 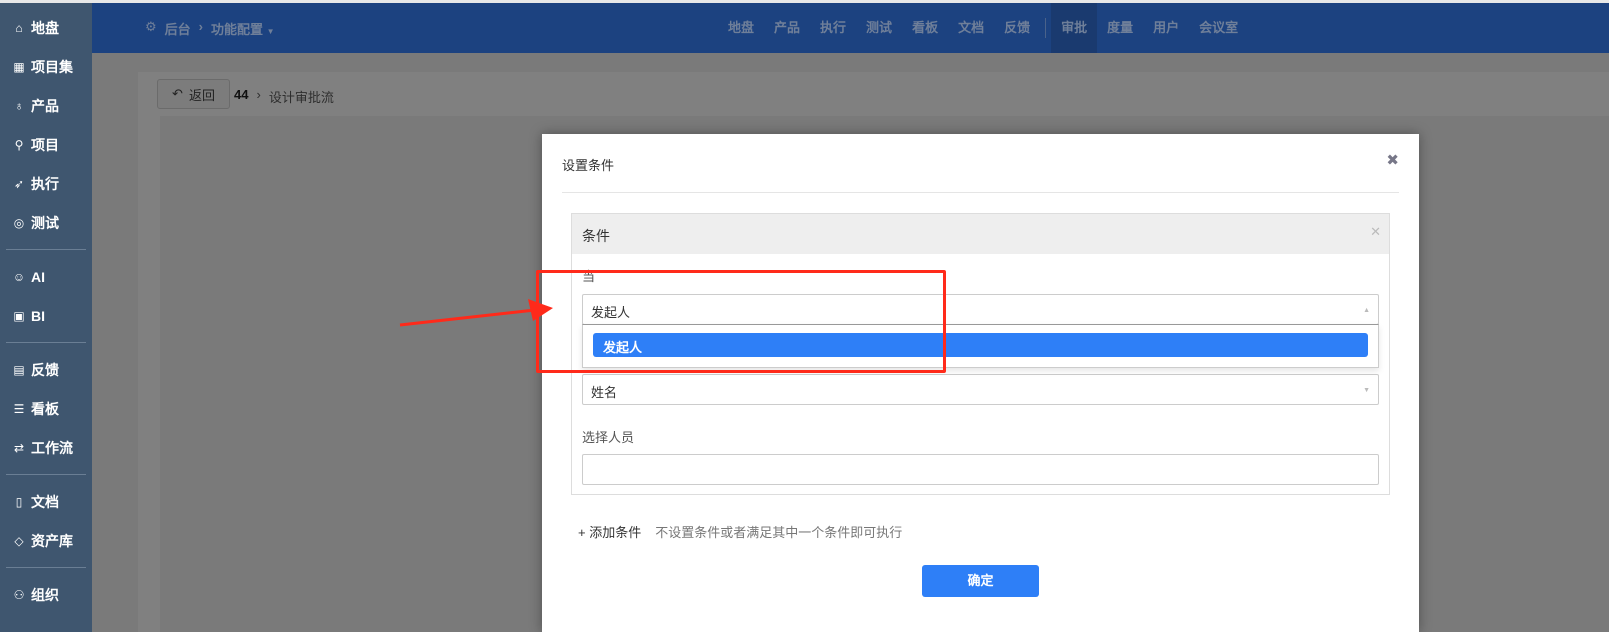 I want to click on sidebar-item-label: 组织, so click(x=45, y=594).